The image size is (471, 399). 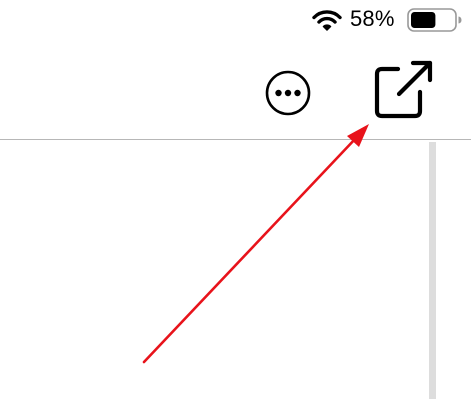 I want to click on open-in-new-window-button, so click(x=403, y=89).